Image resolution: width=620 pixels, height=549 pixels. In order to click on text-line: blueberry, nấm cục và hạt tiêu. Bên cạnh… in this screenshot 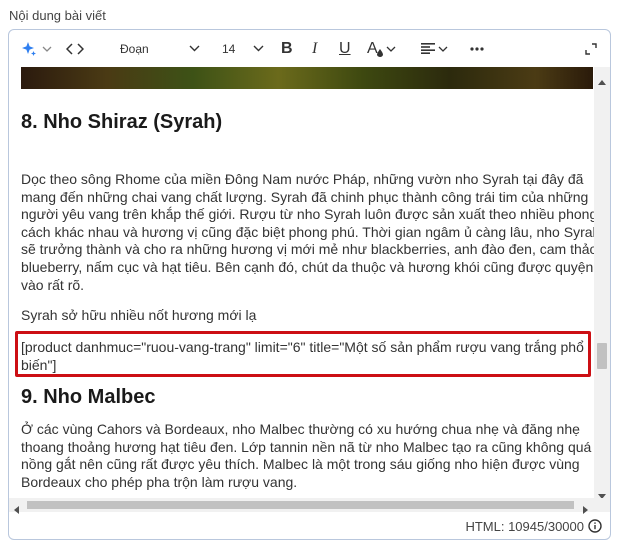, I will do `click(307, 266)`.